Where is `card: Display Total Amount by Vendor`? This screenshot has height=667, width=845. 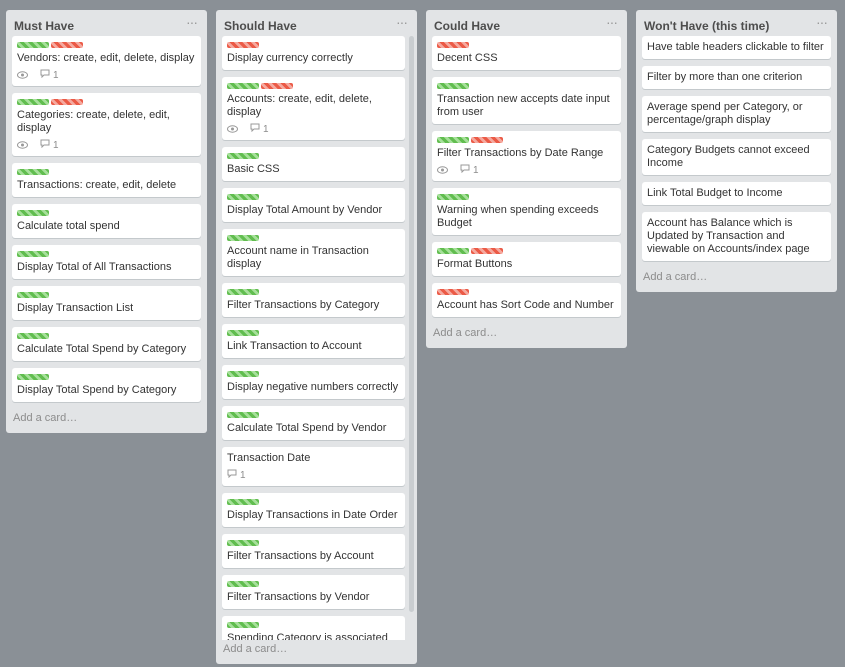 card: Display Total Amount by Vendor is located at coordinates (313, 205).